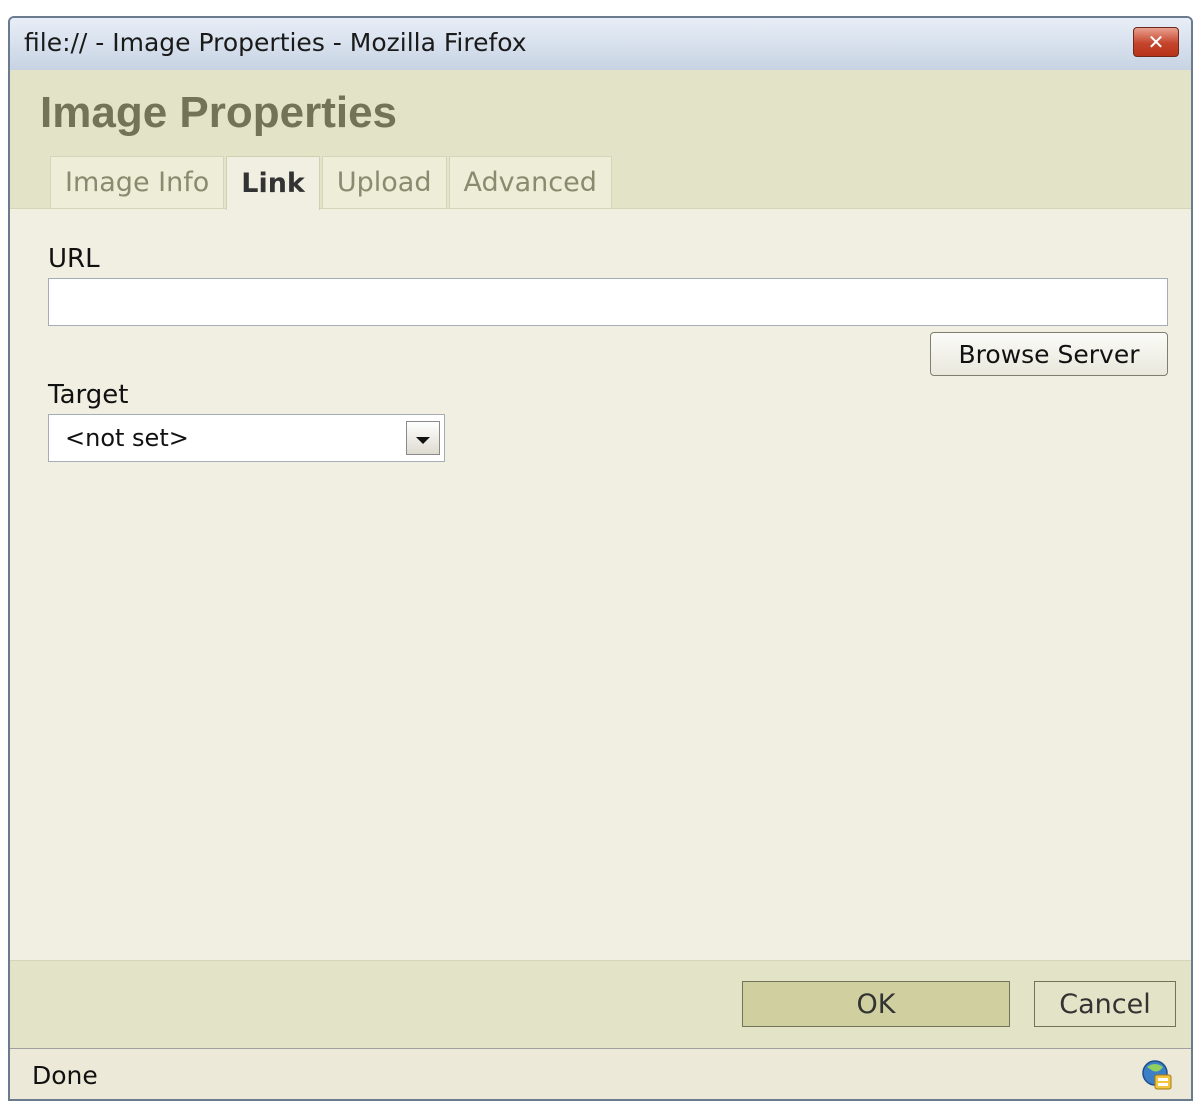 The image size is (1203, 1106). I want to click on target-select-value: <not set>, so click(127, 438).